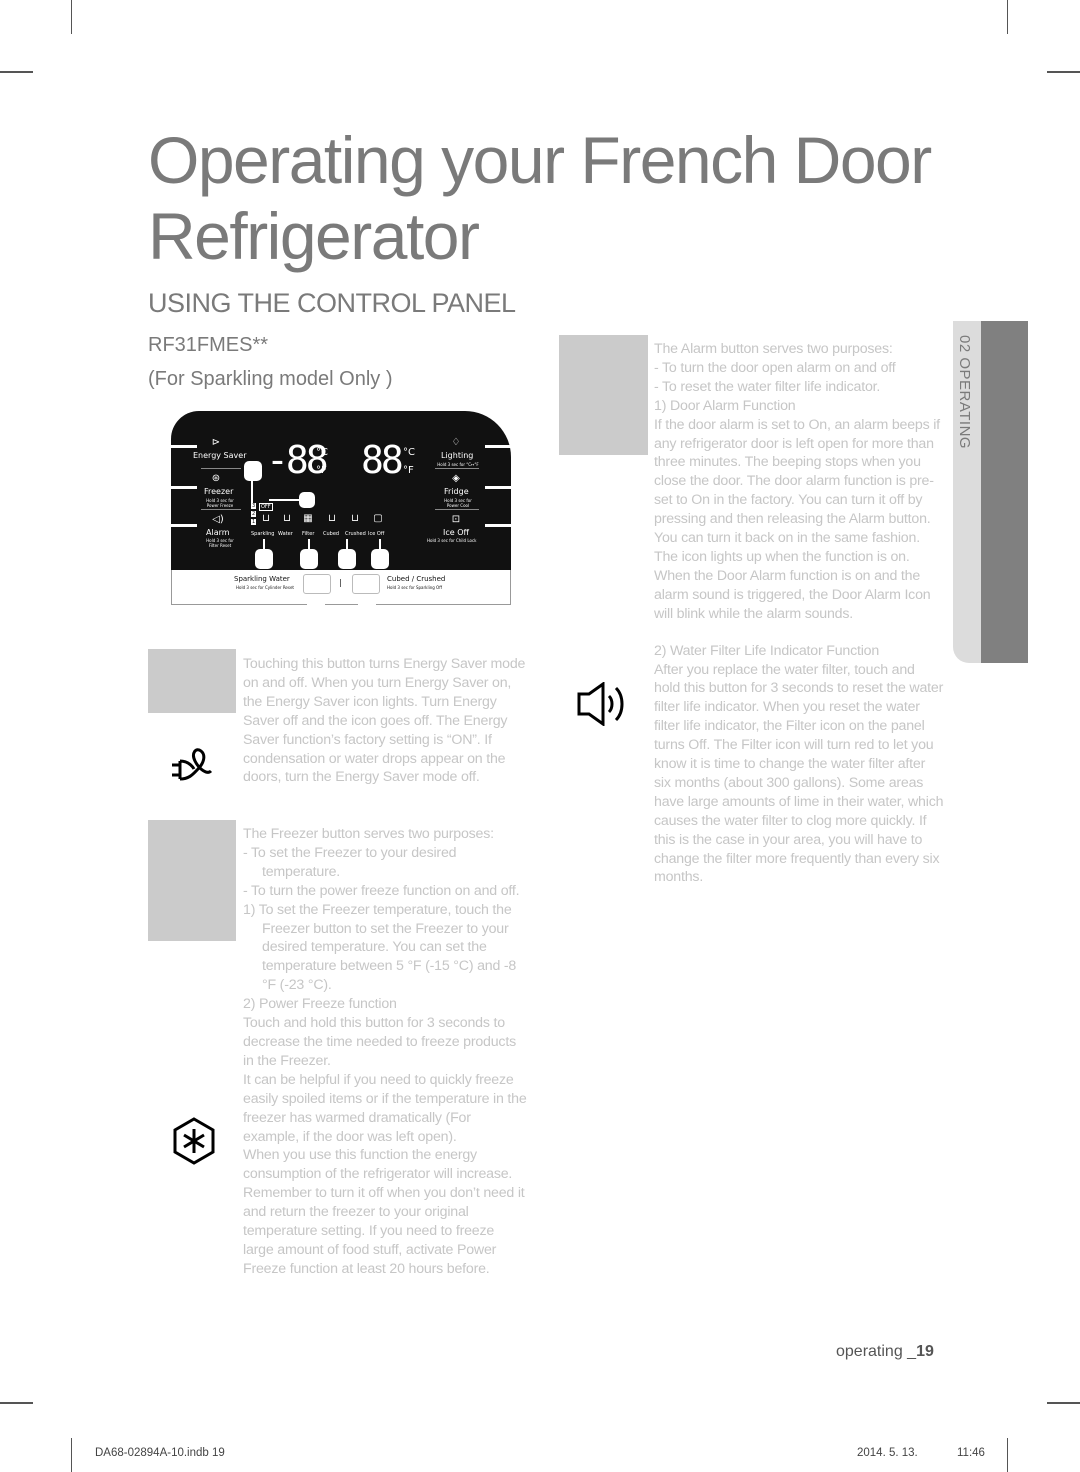  What do you see at coordinates (262, 579) in the screenshot?
I see `sparkling-water-label: Sparkling Water` at bounding box center [262, 579].